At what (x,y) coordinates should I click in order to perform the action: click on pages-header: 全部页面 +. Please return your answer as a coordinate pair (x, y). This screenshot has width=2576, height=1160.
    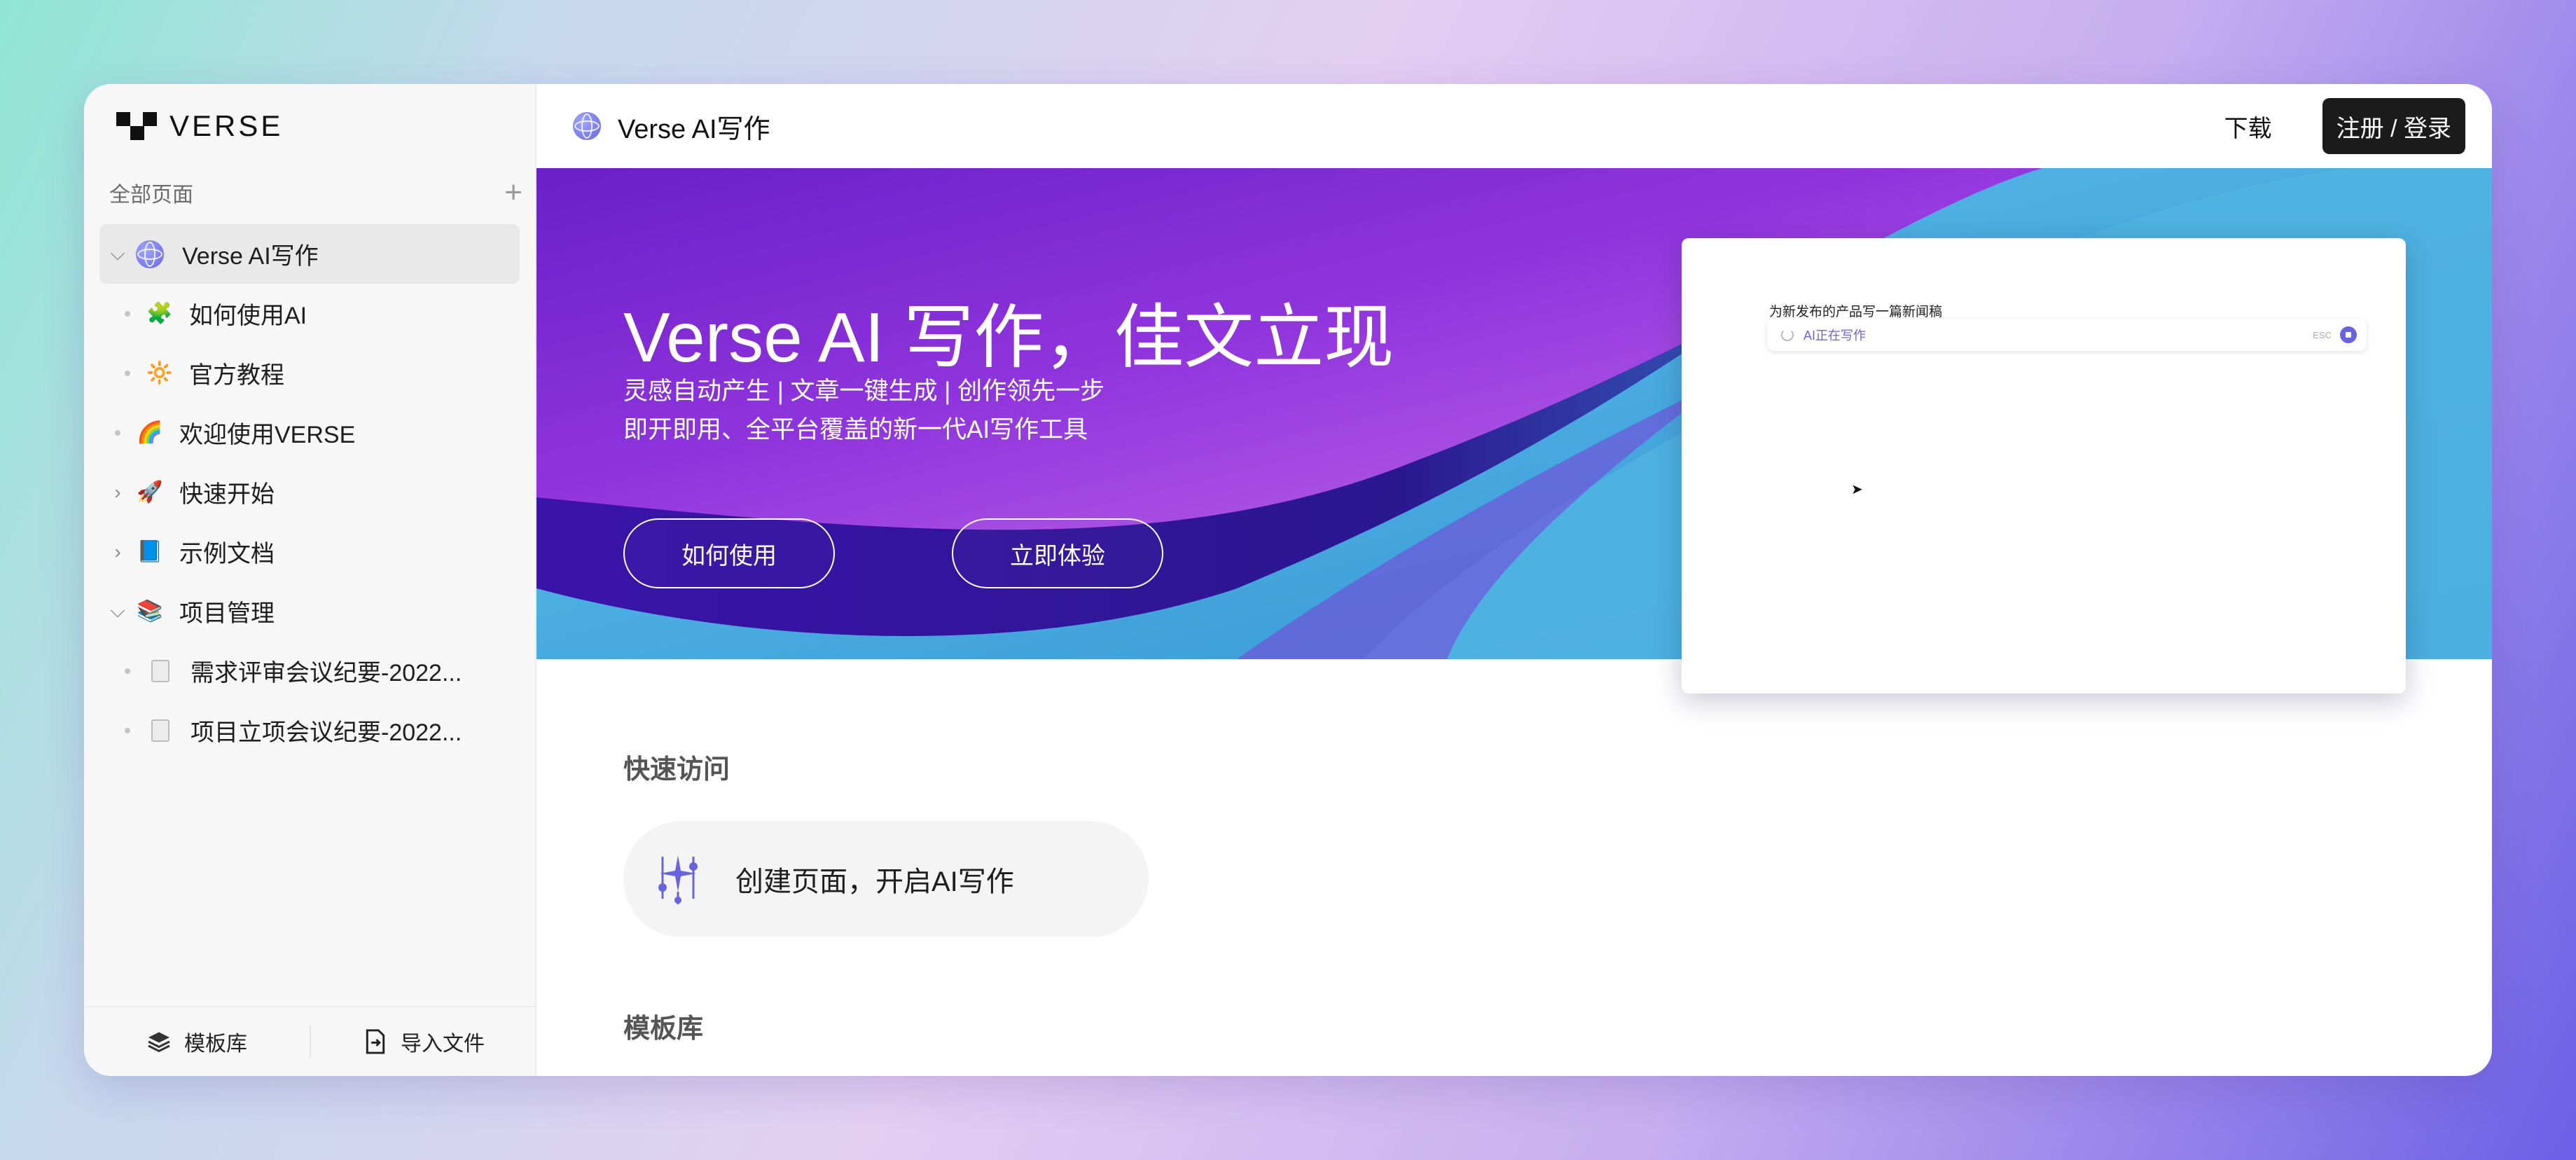
    Looking at the image, I should click on (315, 192).